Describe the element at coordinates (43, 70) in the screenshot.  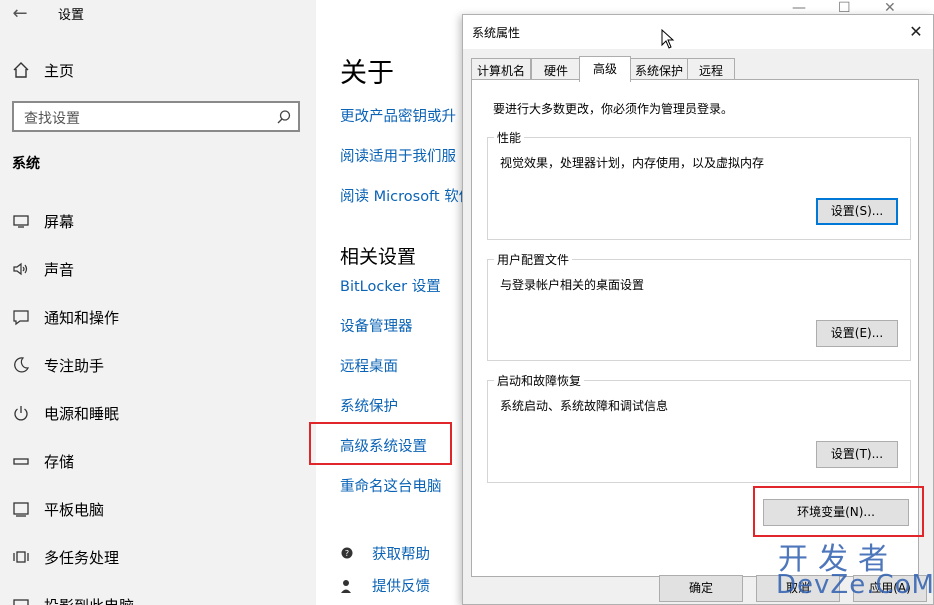
I see `nav-home: 主页` at that location.